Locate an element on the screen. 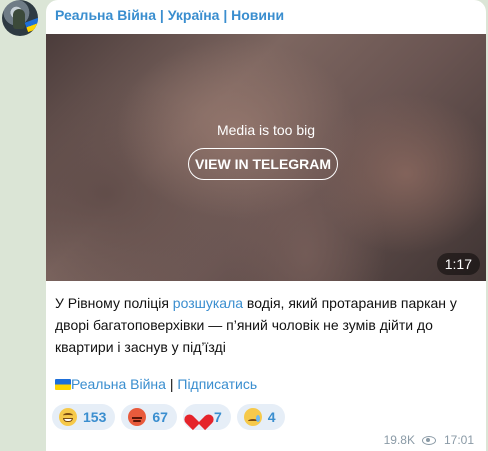 The height and width of the screenshot is (451, 488). reaction-count: 67 is located at coordinates (160, 417).